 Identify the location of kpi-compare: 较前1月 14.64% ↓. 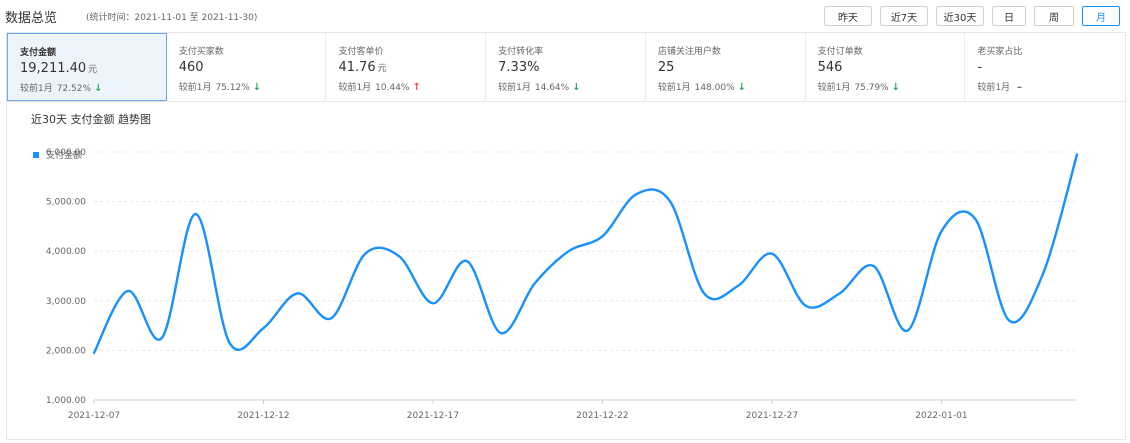
(539, 87).